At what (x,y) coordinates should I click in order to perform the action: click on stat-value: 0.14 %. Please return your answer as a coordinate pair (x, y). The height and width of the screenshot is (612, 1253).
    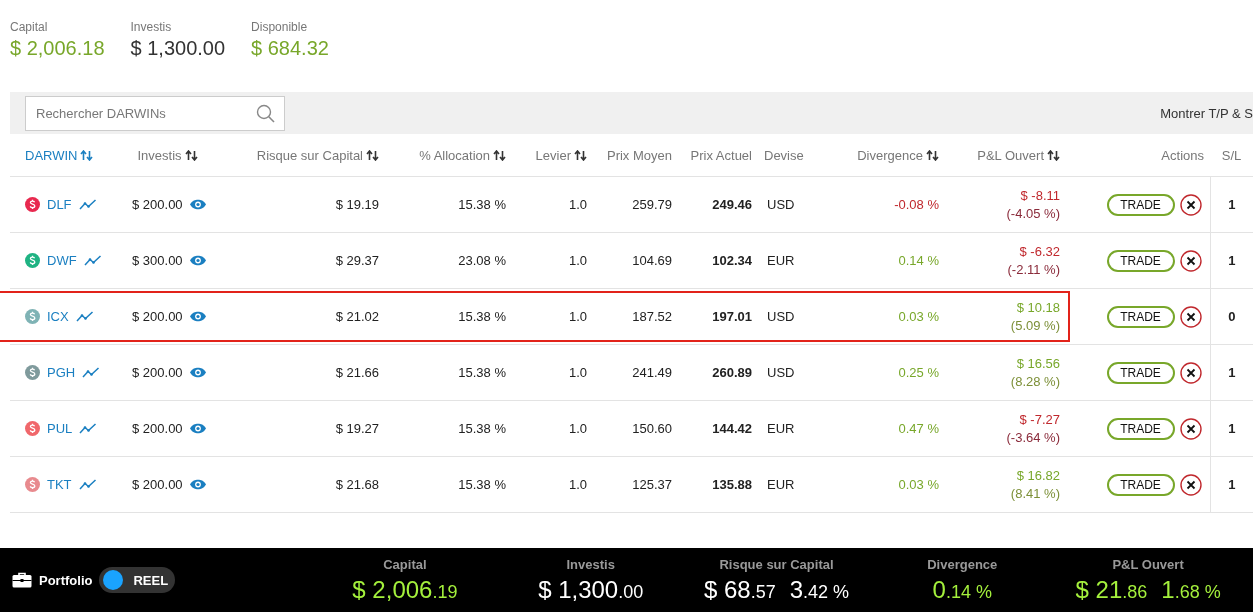
    Looking at the image, I should click on (962, 589).